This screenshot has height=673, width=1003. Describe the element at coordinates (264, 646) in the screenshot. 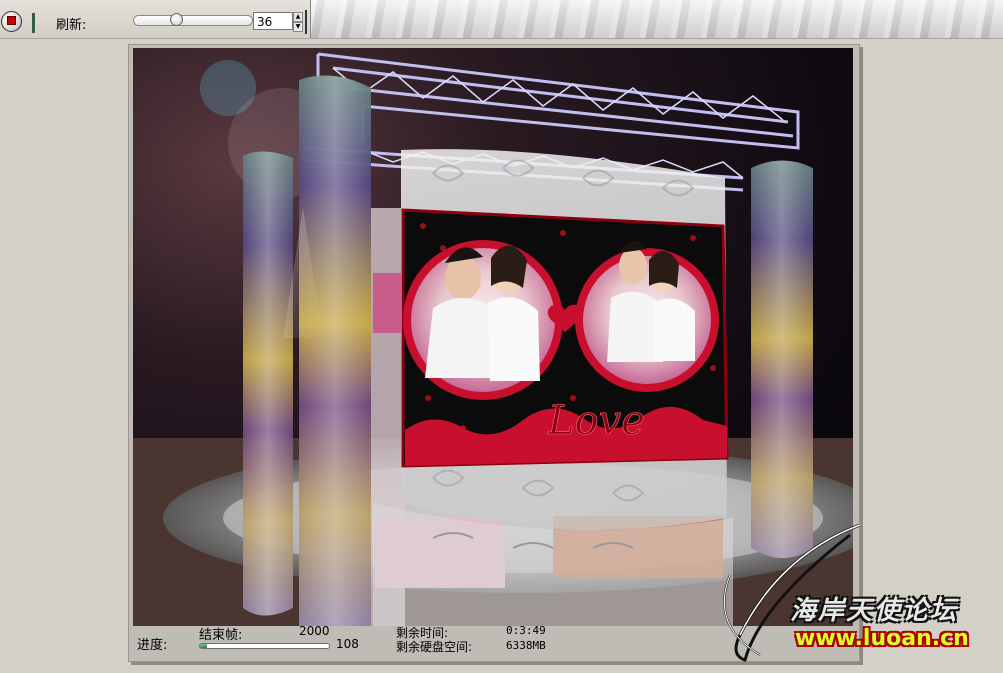

I see `render-progress-bar` at that location.